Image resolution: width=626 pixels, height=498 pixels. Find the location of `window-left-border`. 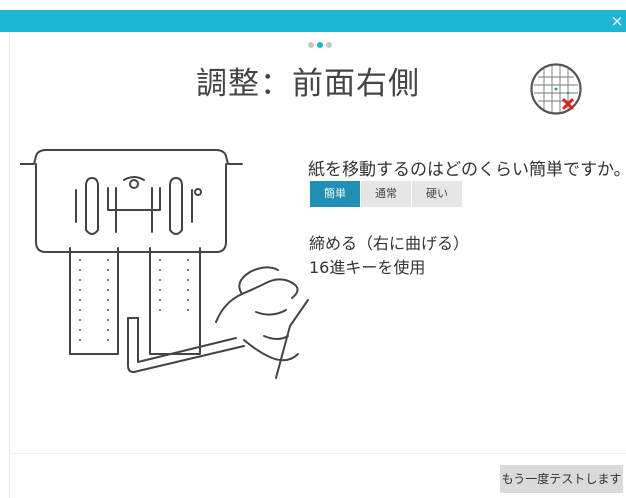

window-left-border is located at coordinates (5, 265).